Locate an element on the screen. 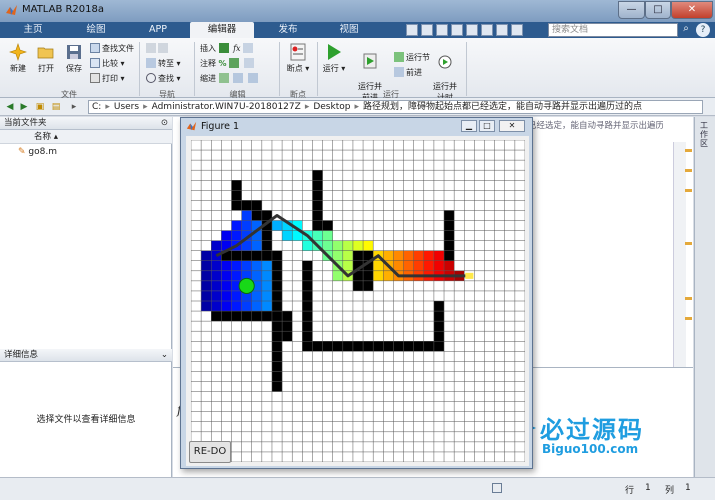 This screenshot has width=715, height=500. back-arrow-icon: ◀ is located at coordinates (10, 107).